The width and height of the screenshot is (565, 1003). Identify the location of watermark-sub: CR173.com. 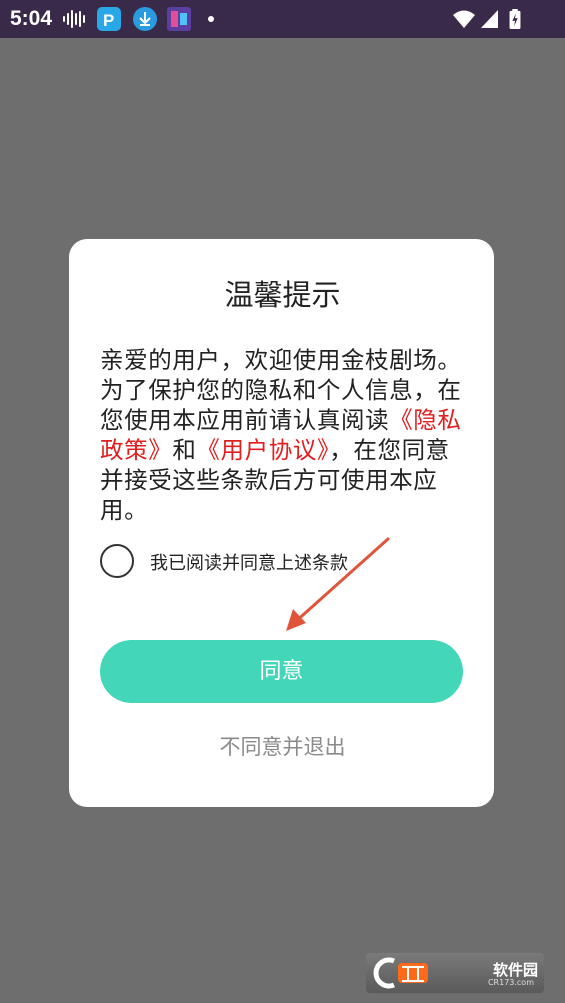
(510, 982).